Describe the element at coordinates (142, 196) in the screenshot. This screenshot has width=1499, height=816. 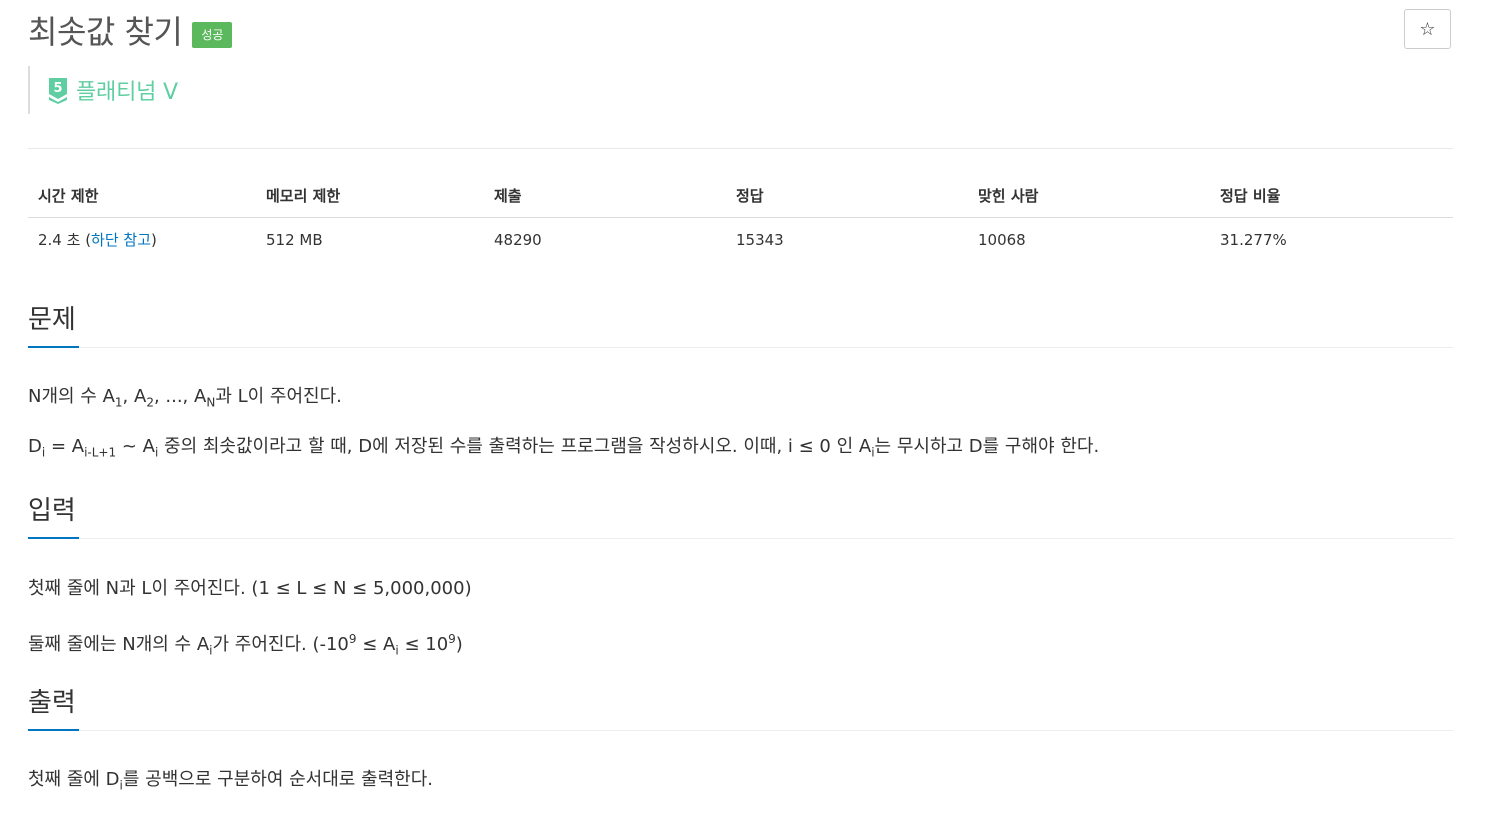
I see `header-time-limit: 시간 제한` at that location.